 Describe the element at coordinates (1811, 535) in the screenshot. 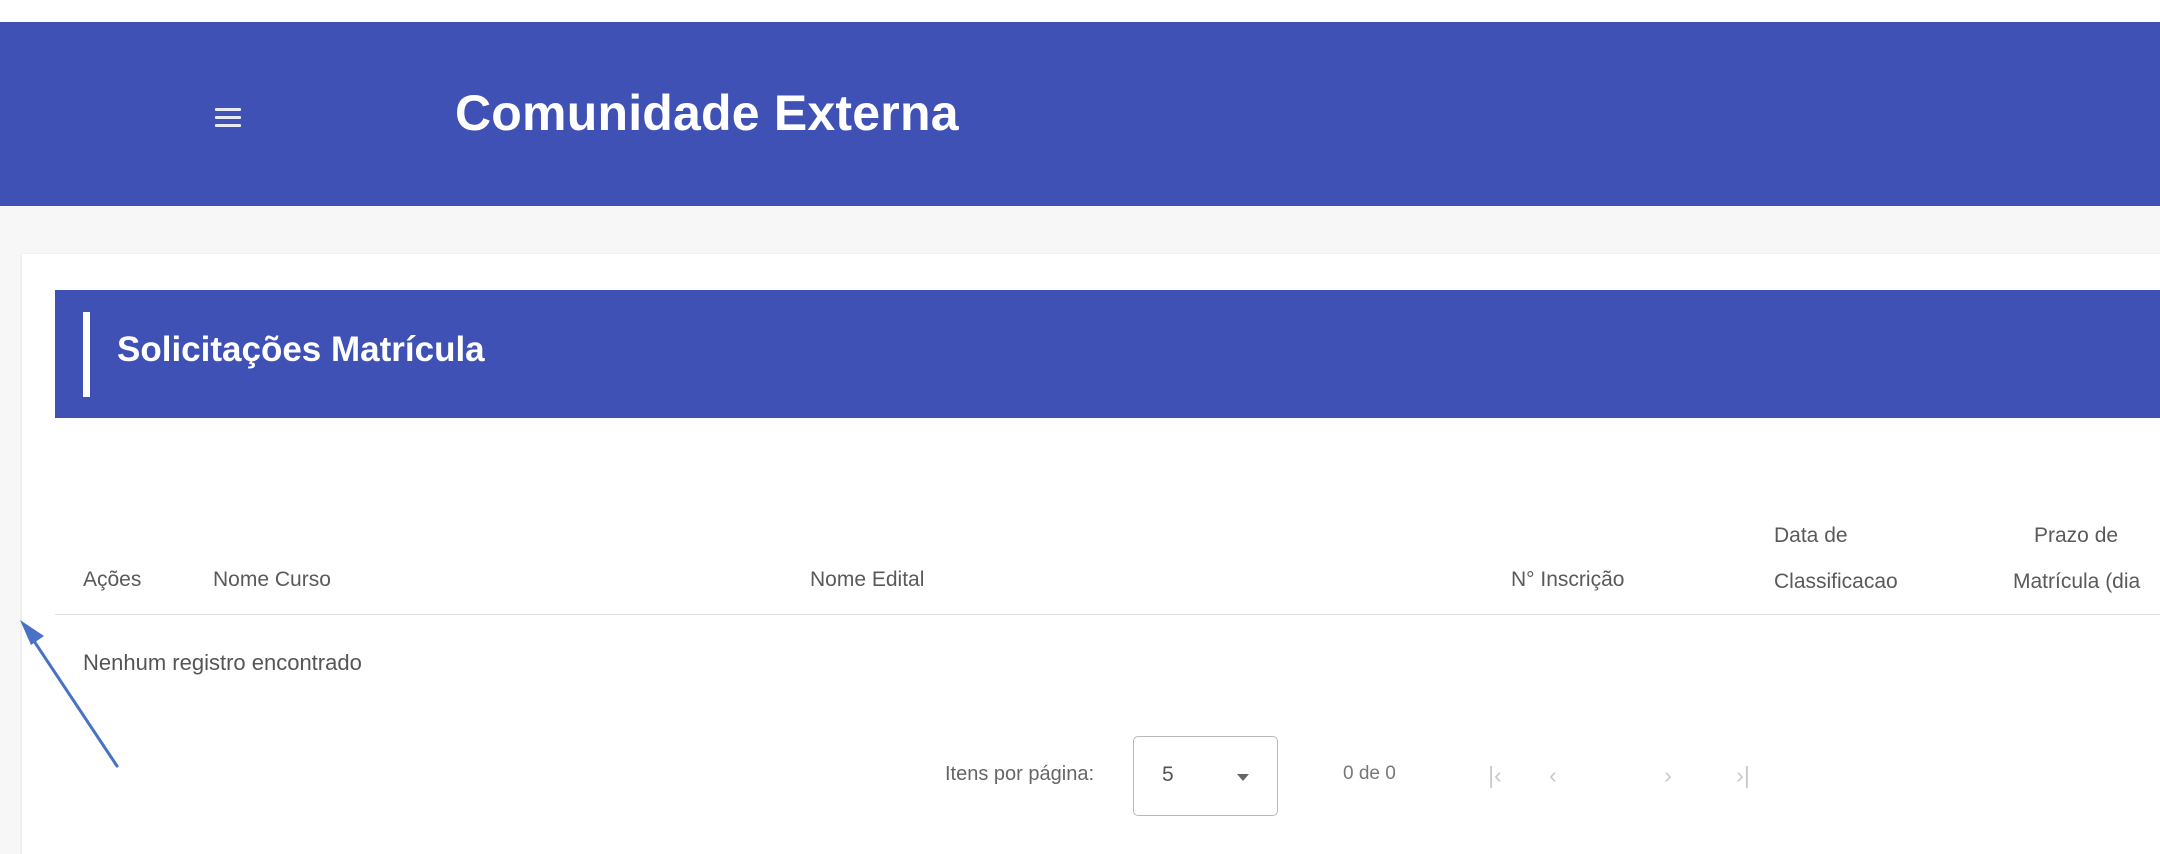

I see `column-header-data-classificacao-line1: Data de` at that location.